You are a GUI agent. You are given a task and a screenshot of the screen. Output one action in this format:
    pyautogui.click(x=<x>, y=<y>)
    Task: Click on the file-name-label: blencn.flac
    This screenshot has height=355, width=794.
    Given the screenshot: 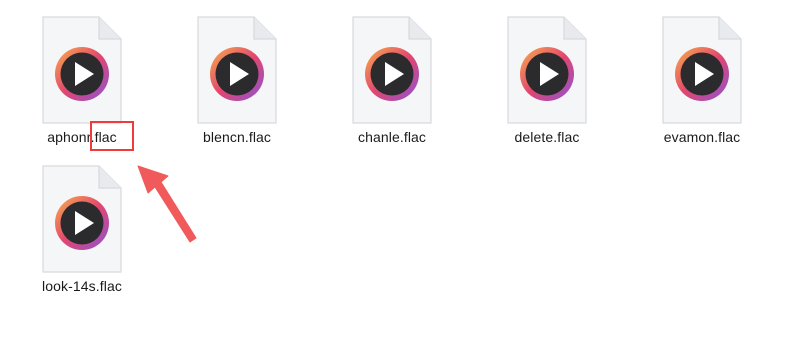 What is the action you would take?
    pyautogui.click(x=237, y=137)
    